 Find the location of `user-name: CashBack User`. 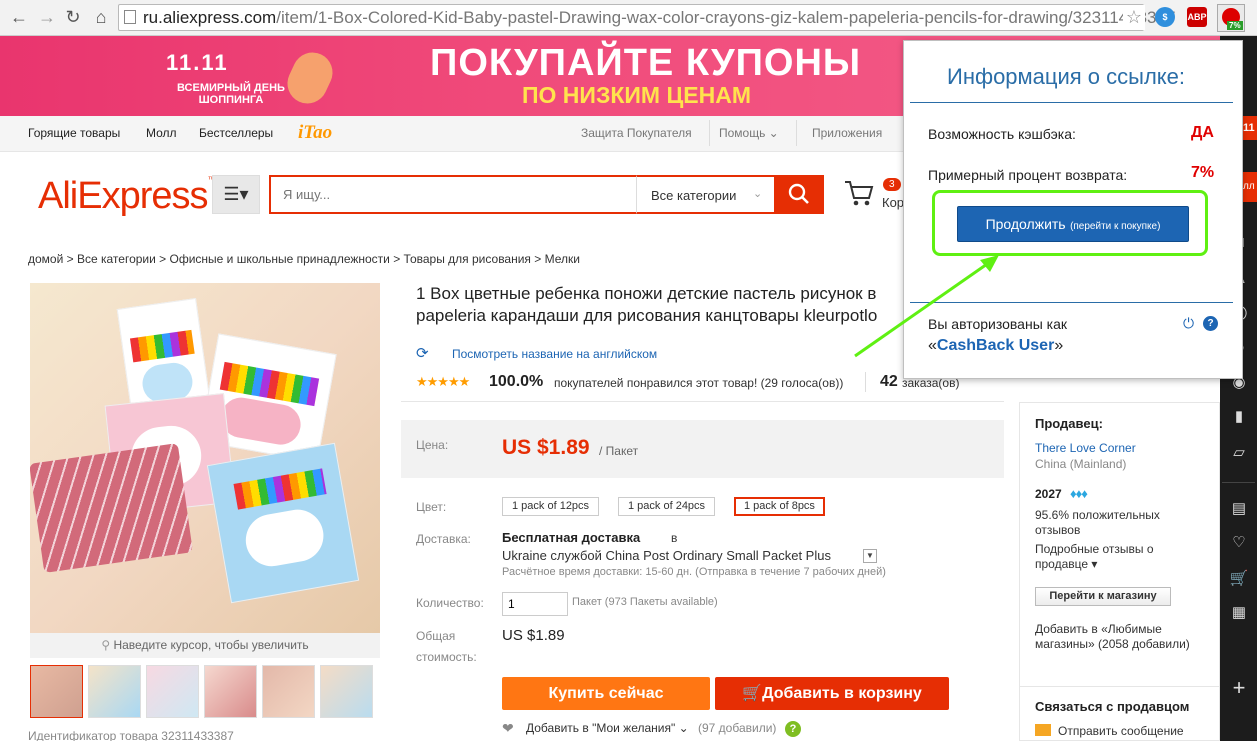

user-name: CashBack User is located at coordinates (995, 345).